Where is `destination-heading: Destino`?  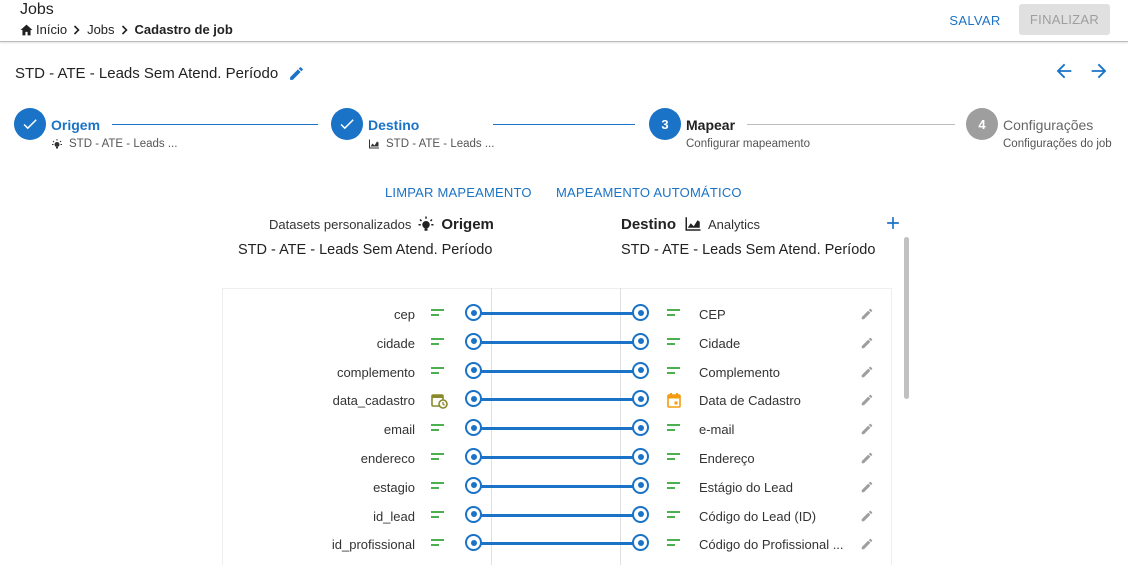
destination-heading: Destino is located at coordinates (649, 224).